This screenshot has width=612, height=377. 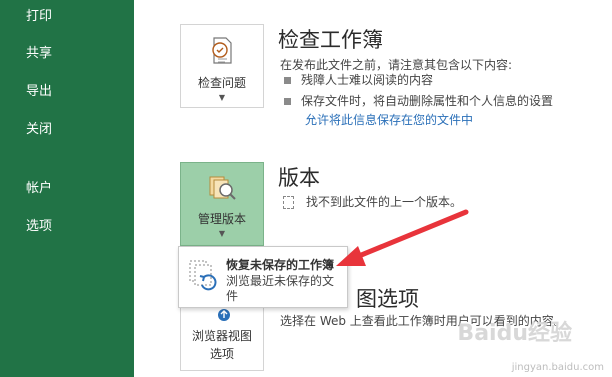 I want to click on sidebar-item-options: 选项, so click(x=39, y=224).